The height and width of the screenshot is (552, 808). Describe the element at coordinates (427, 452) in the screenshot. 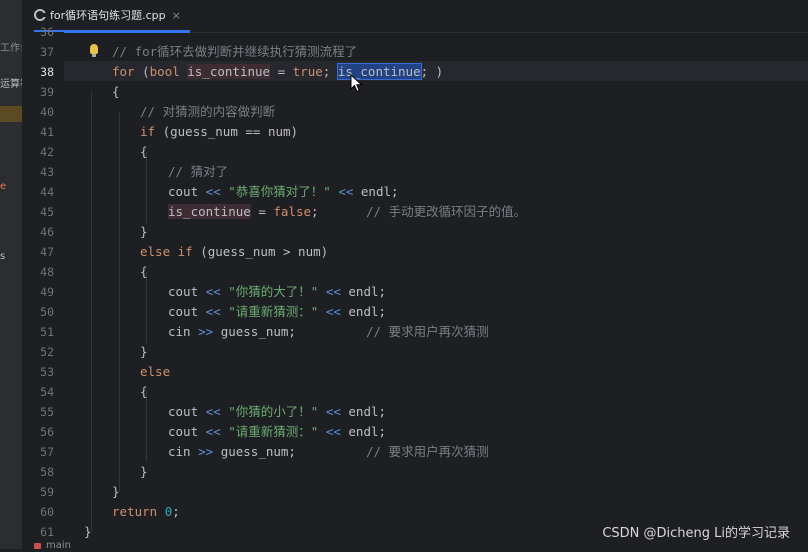

I see `code-line-57-comment: // 要求用户再次猜测` at that location.